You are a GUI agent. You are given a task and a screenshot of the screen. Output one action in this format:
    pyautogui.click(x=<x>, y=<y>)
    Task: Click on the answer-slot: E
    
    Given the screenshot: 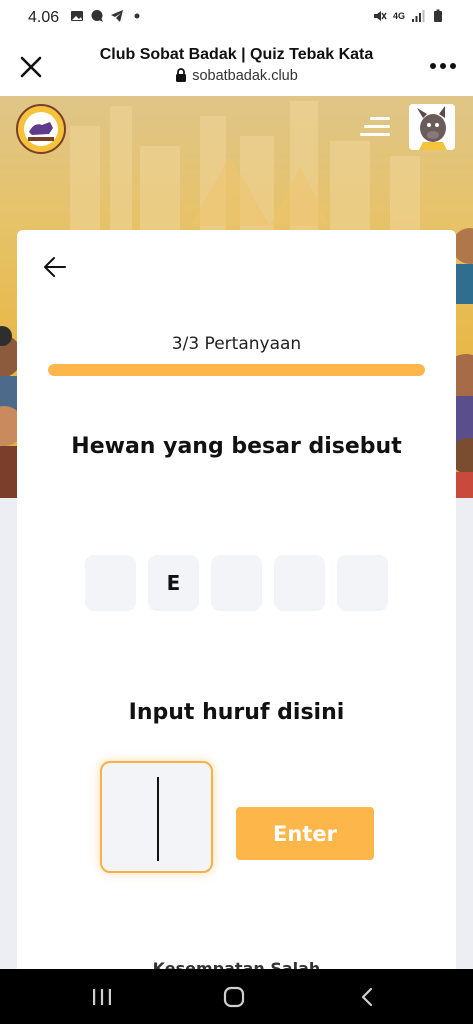 What is the action you would take?
    pyautogui.click(x=173, y=583)
    